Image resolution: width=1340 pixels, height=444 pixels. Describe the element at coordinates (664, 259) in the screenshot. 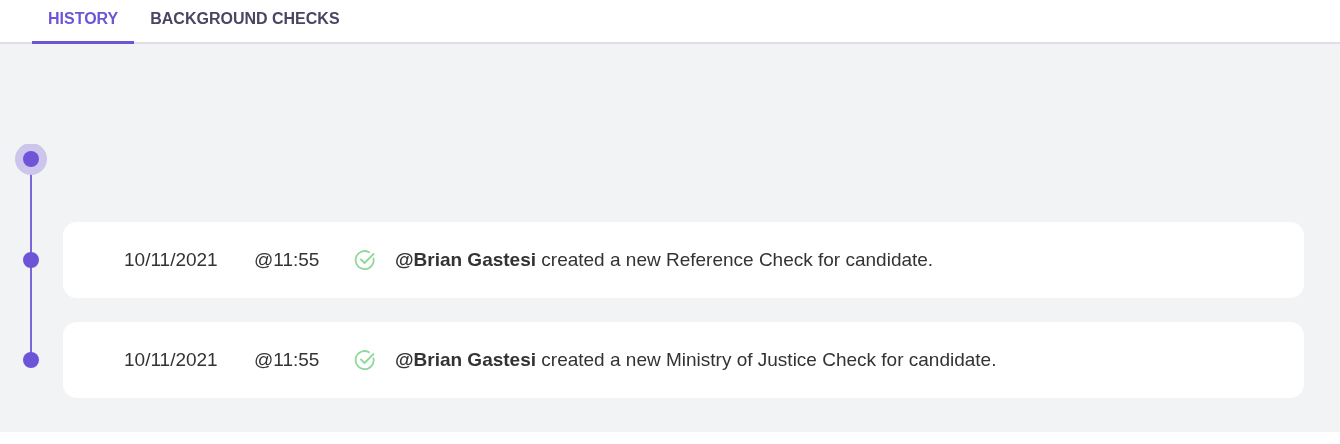

I see `entry-message: @Brian Gastesi created a new Reference Check for candidate.` at that location.